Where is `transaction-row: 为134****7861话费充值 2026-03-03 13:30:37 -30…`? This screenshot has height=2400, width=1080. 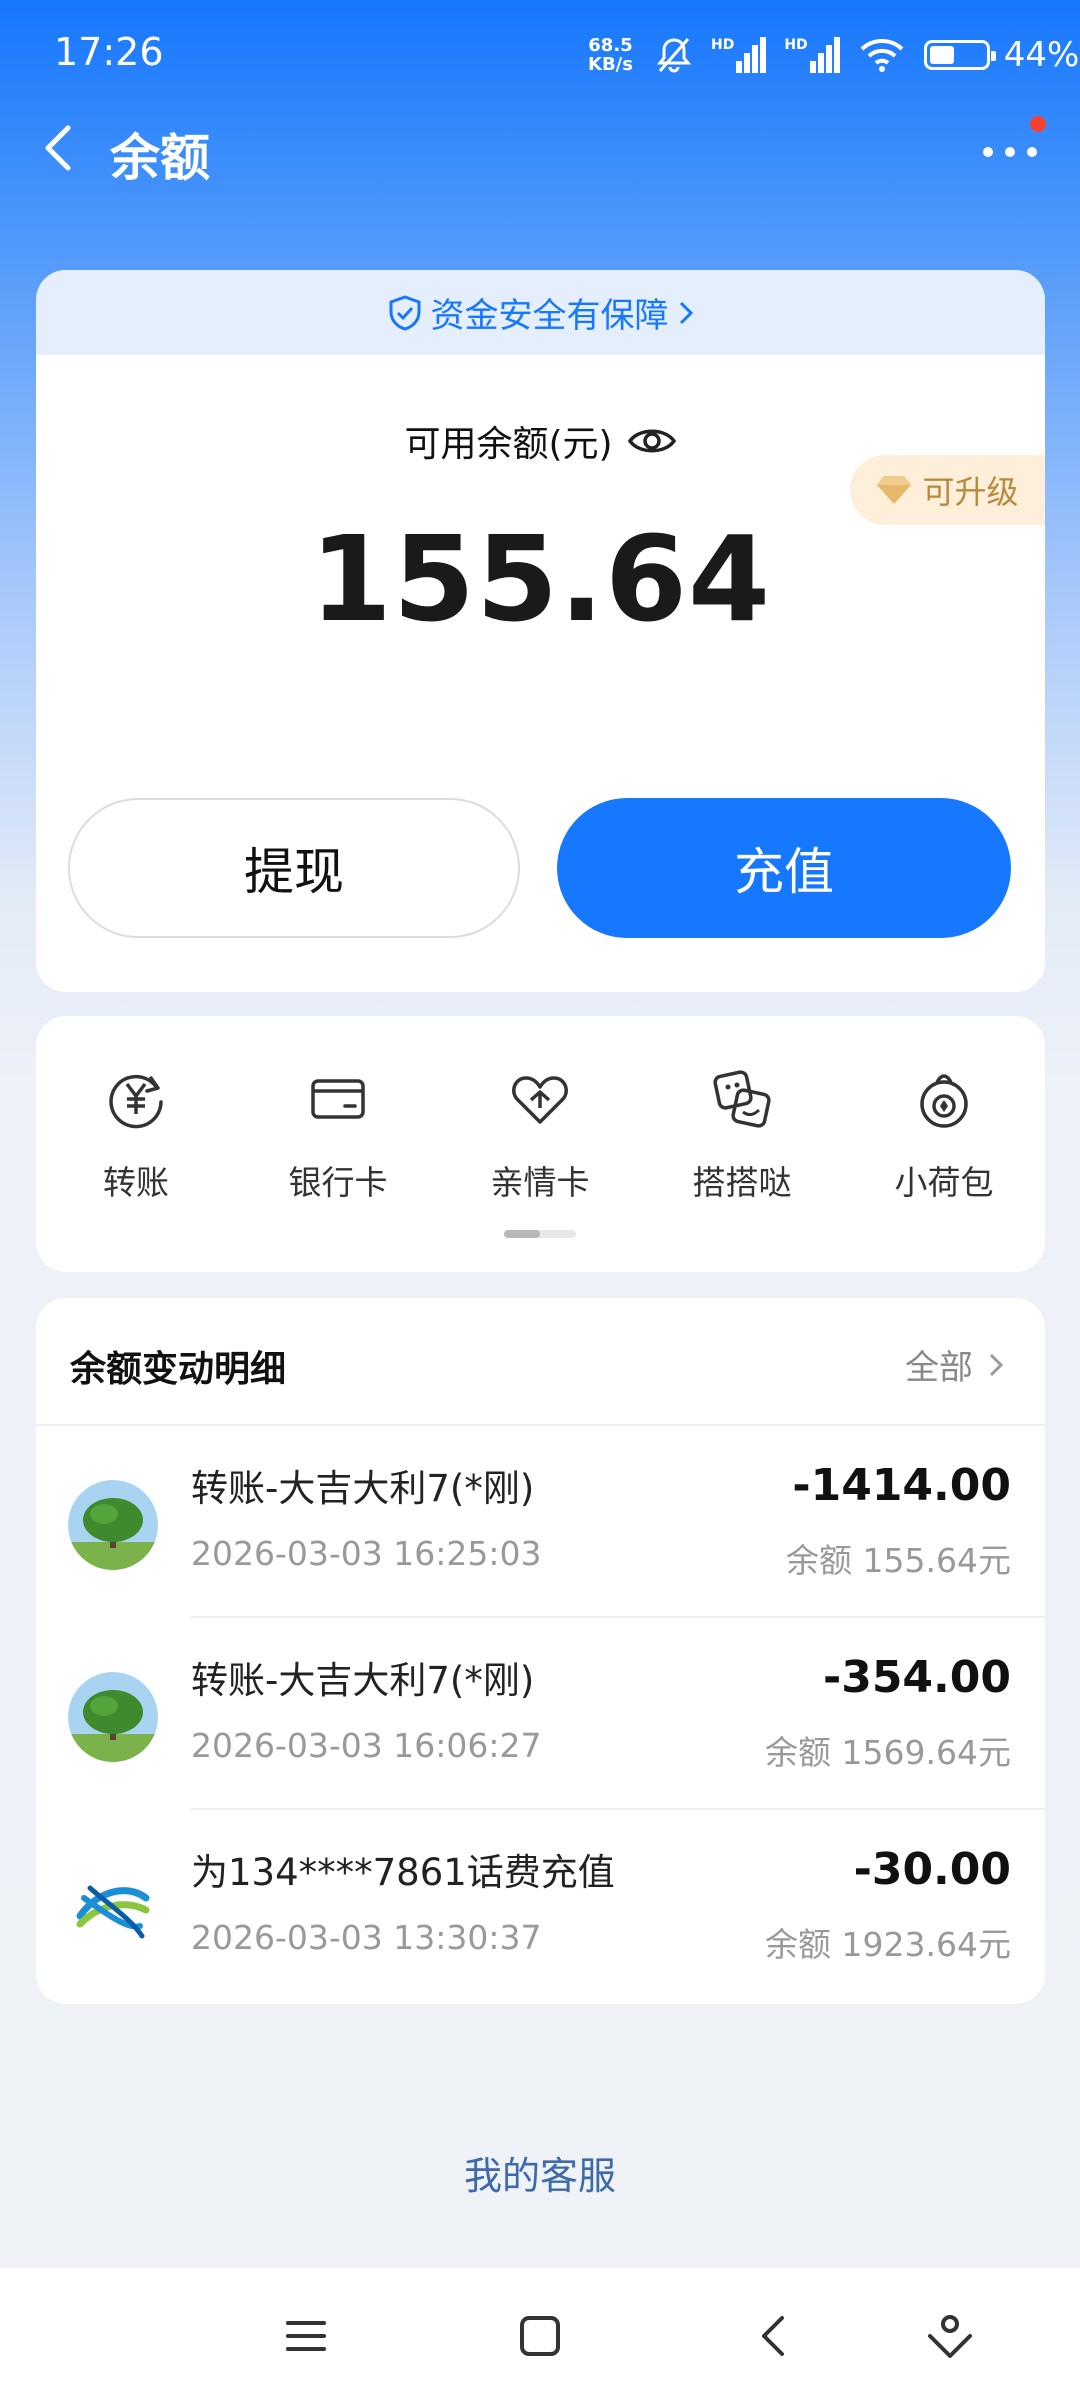
transaction-row: 为134****7861话费充值 2026-03-03 13:30:37 -30… is located at coordinates (540, 1906).